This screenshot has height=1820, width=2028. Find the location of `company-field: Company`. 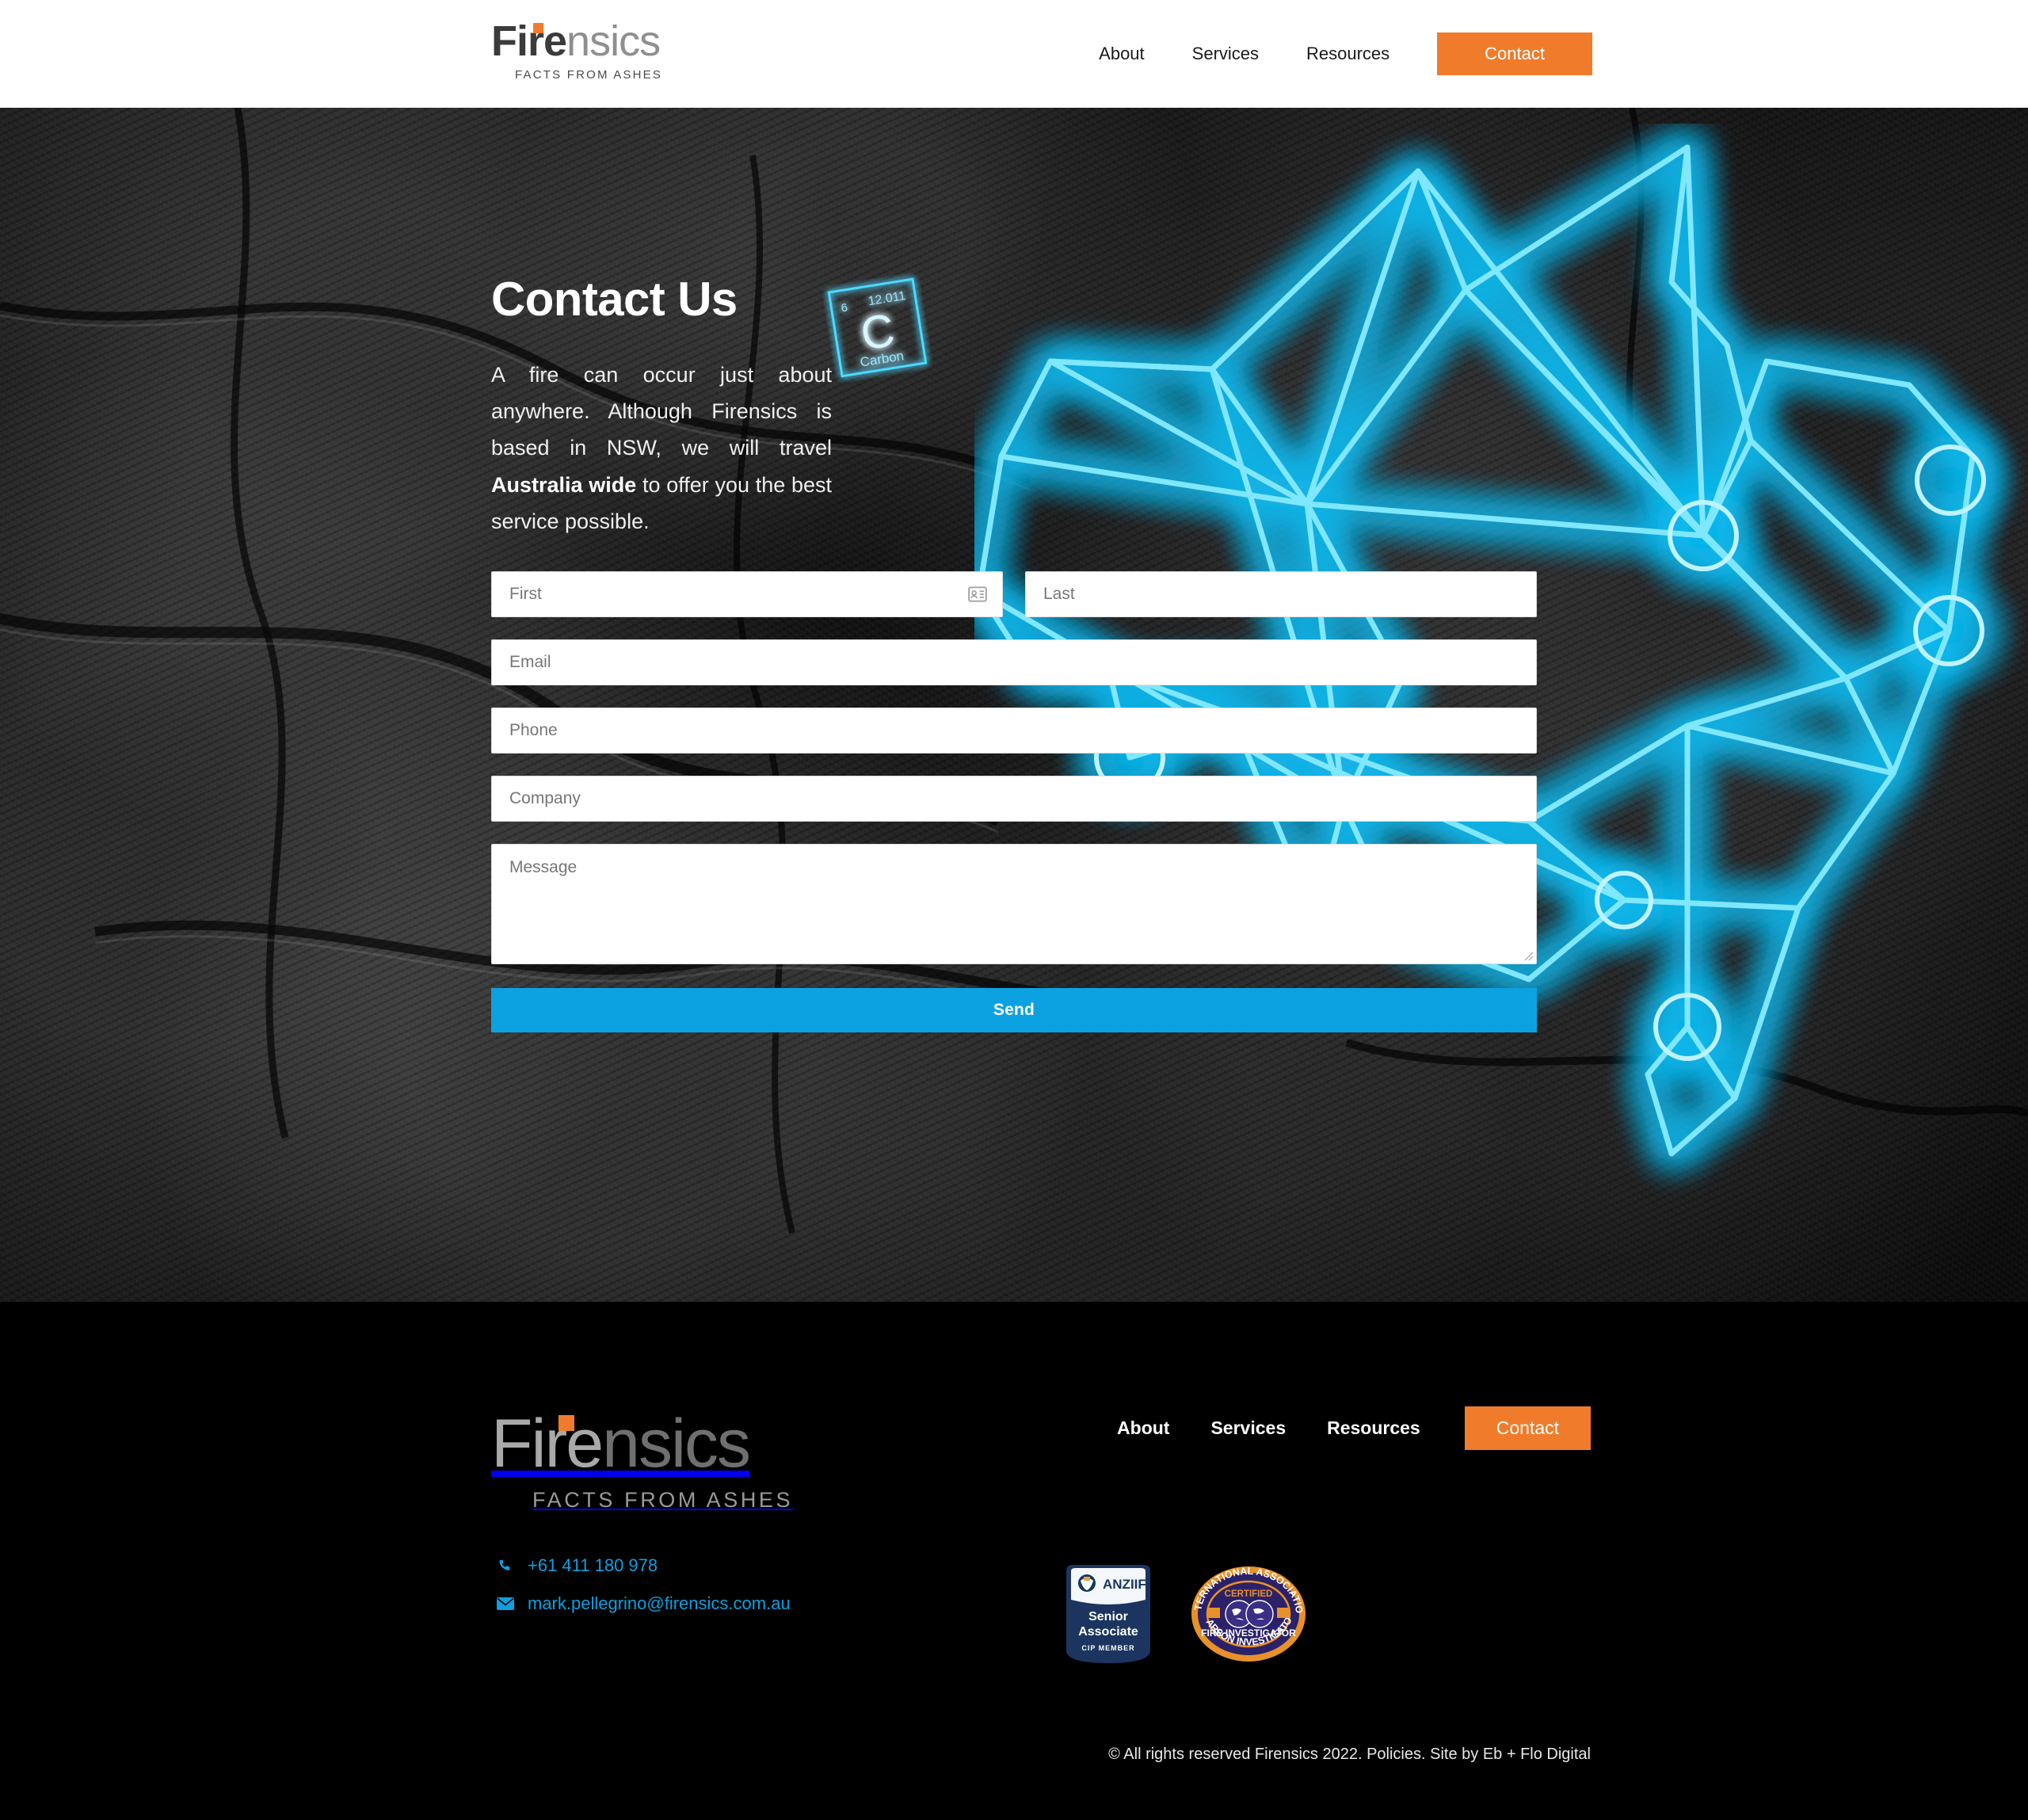

company-field: Company is located at coordinates (1014, 799).